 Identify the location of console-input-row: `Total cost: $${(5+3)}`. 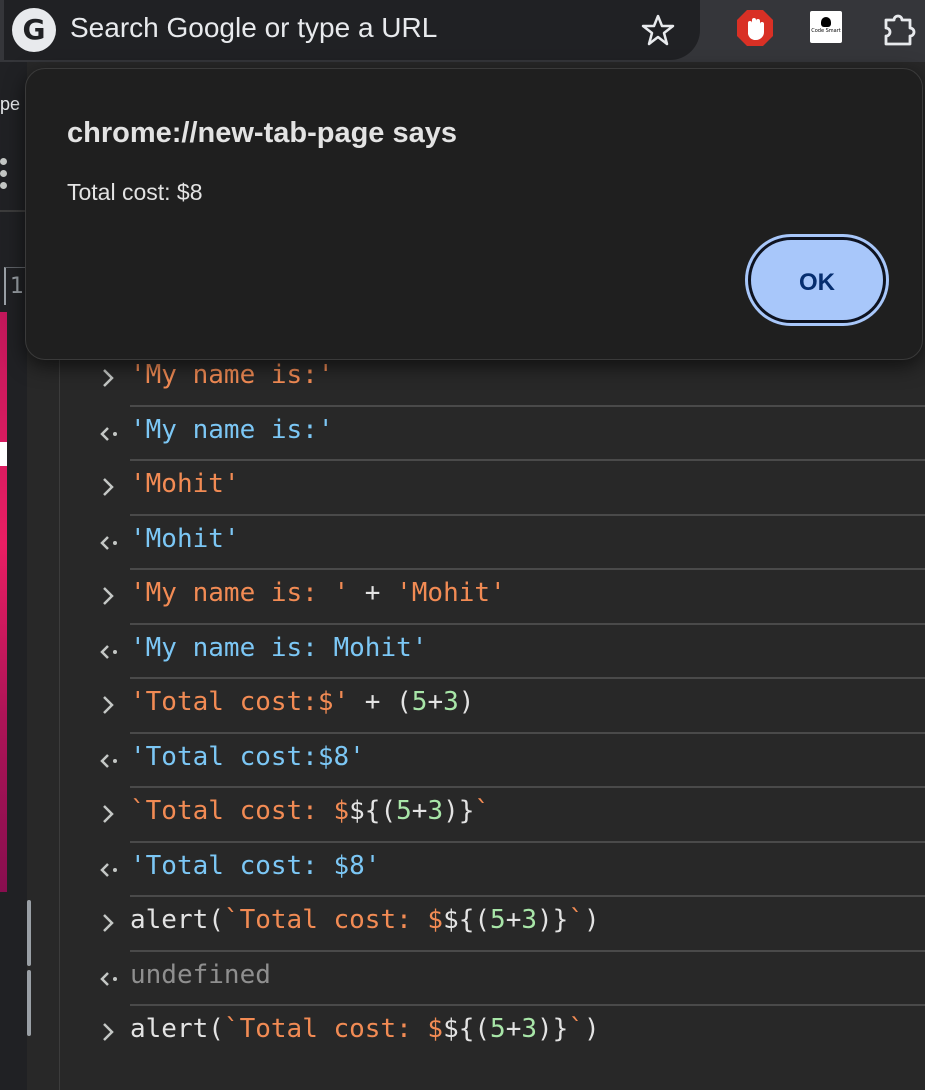
(492, 815).